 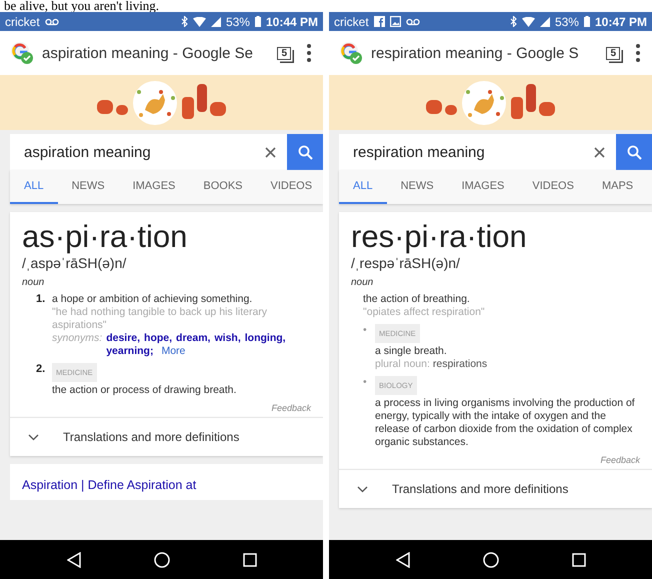 I want to click on caption-text: be alive, but you aren't living., so click(x=81, y=6).